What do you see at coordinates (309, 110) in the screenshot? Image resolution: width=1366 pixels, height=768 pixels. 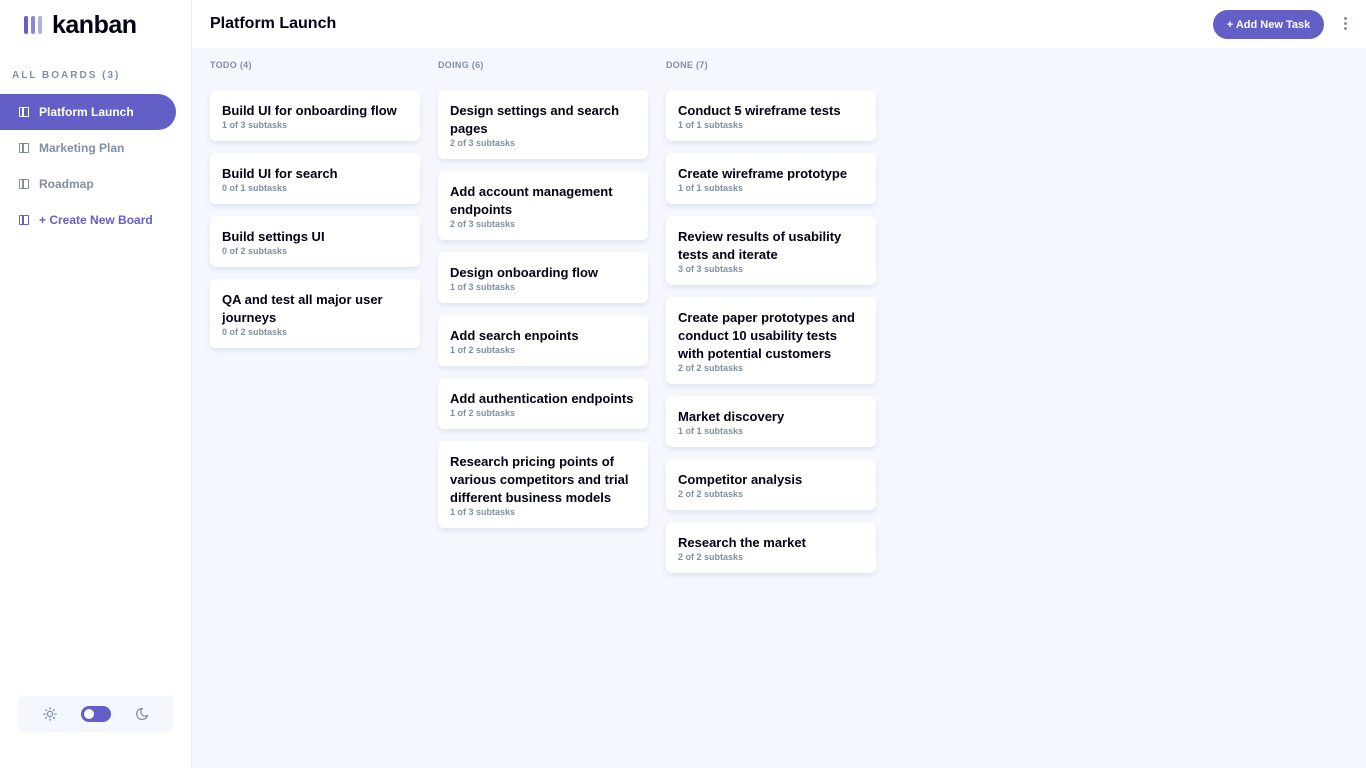 I see `task-title: Build UI for onboarding flow` at bounding box center [309, 110].